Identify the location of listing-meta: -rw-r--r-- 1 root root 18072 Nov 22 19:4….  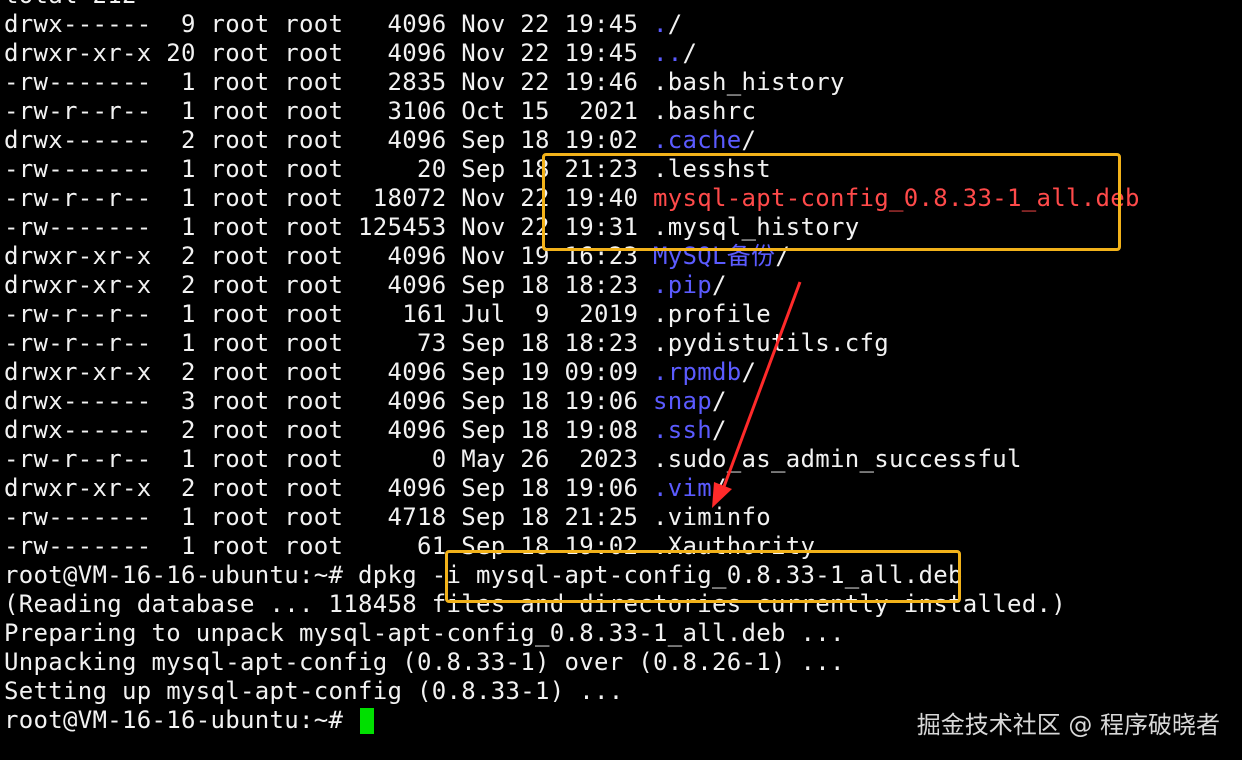
(328, 198).